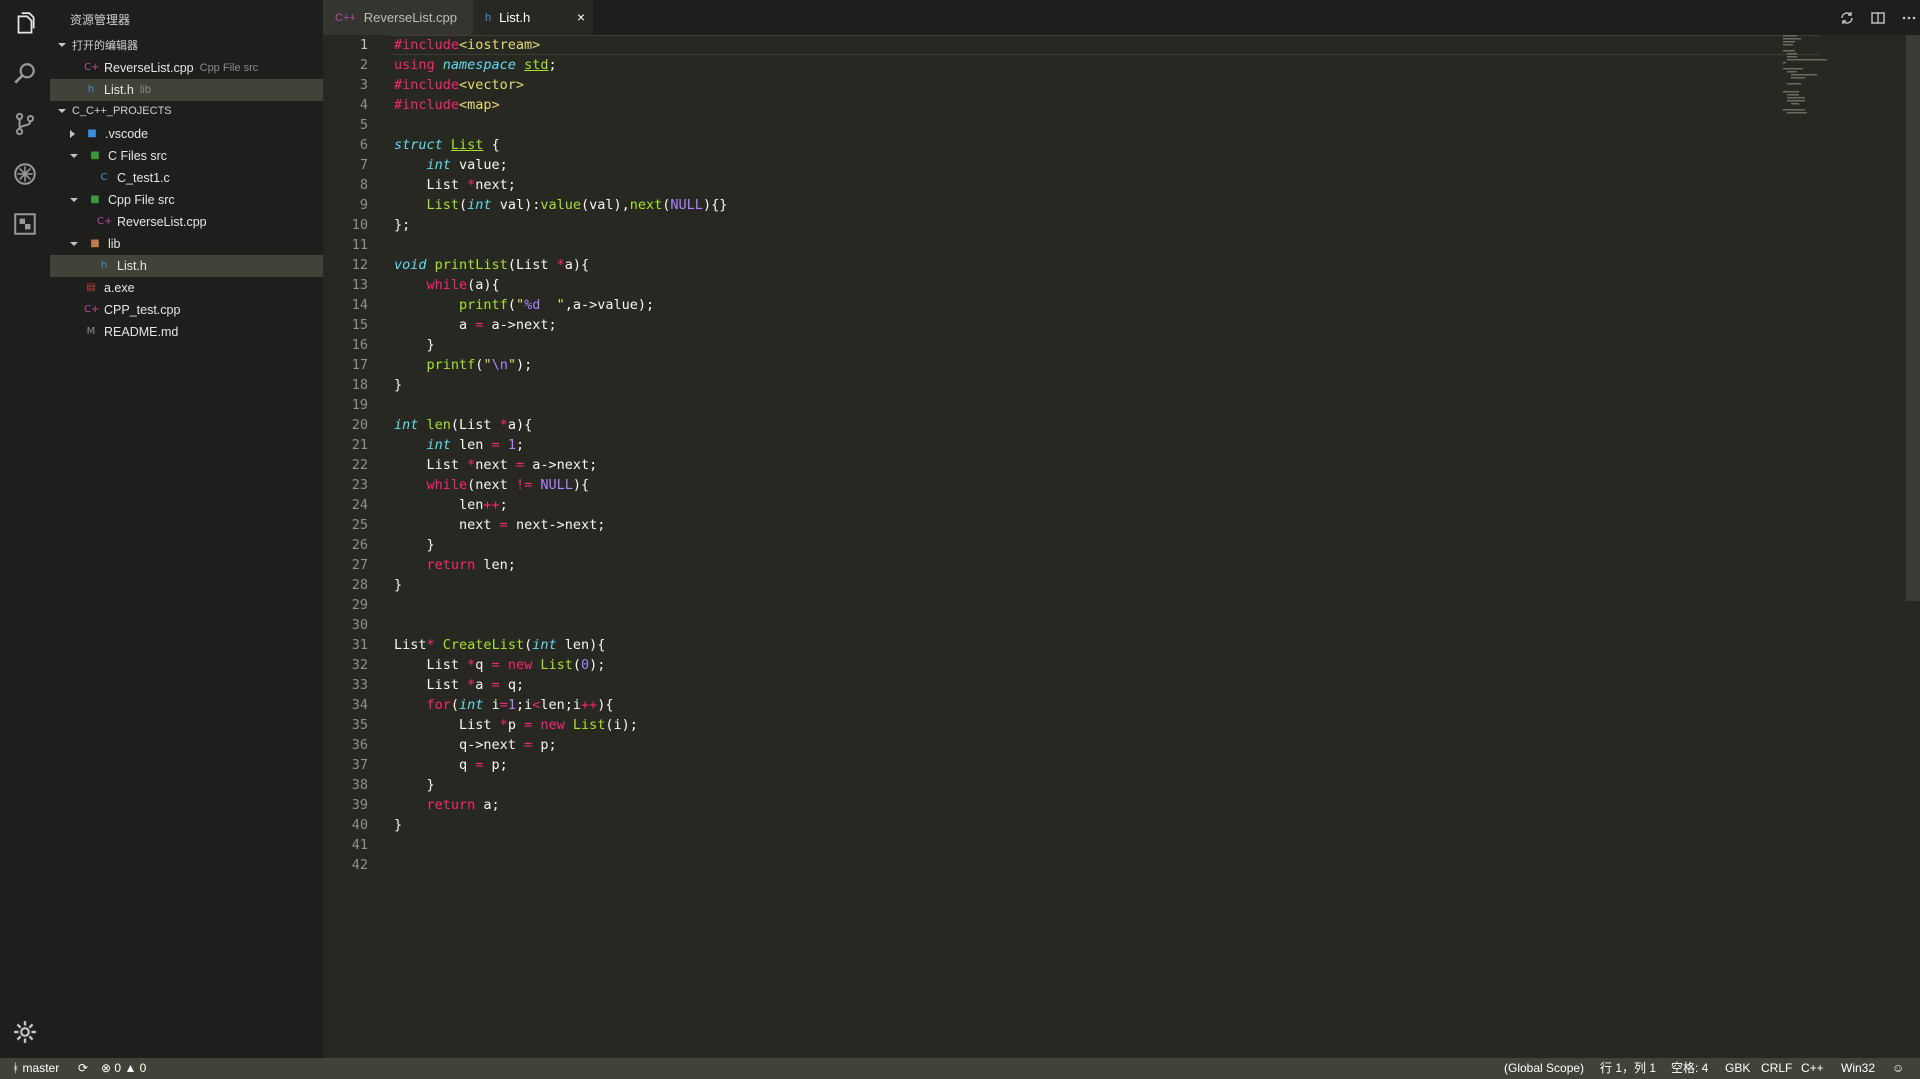 The image size is (1920, 1079). I want to click on more-actions-icon, so click(1909, 18).